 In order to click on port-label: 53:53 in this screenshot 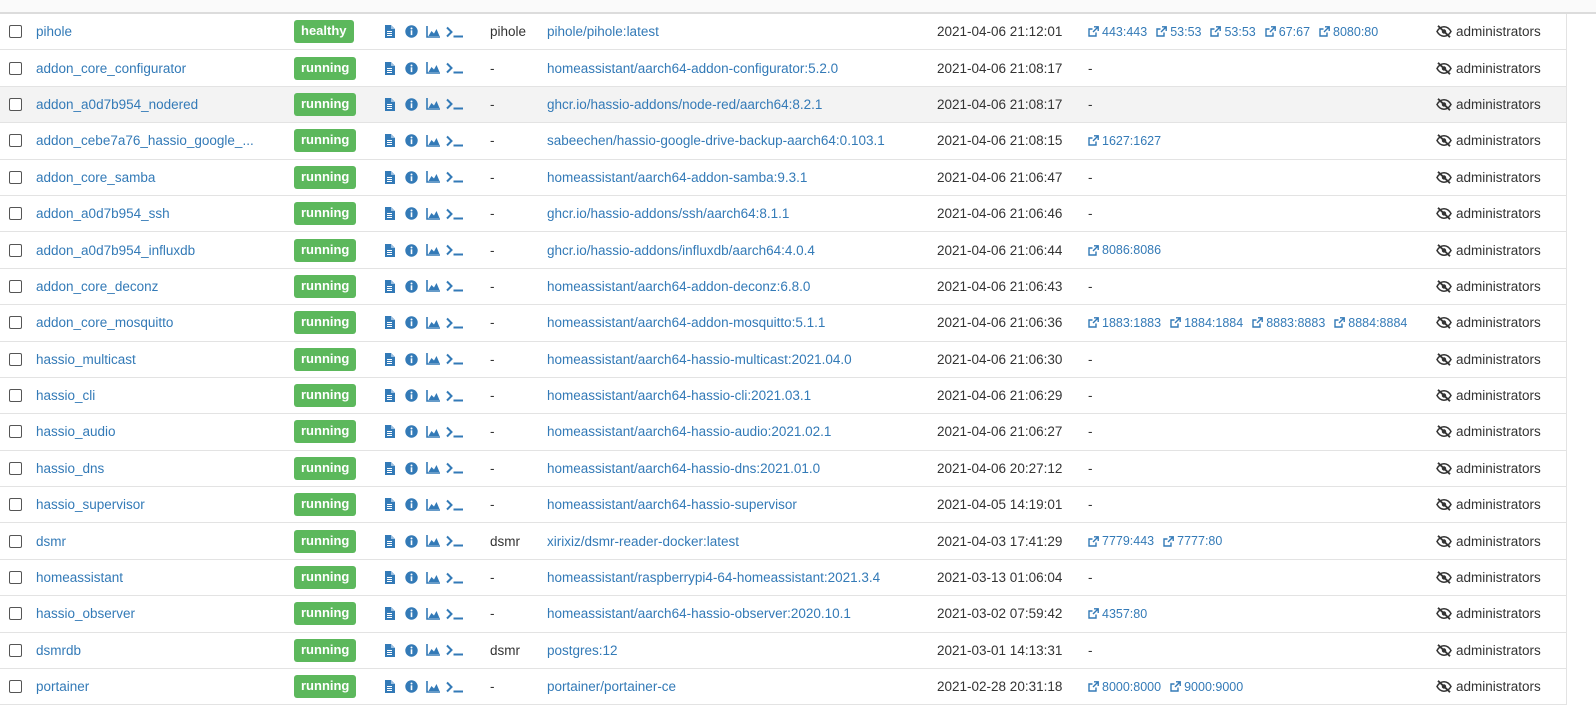, I will do `click(1185, 32)`.